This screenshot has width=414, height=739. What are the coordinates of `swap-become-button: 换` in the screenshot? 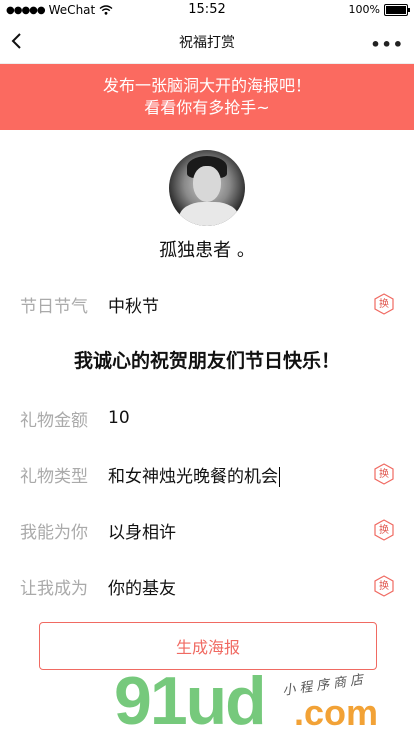 It's located at (384, 586).